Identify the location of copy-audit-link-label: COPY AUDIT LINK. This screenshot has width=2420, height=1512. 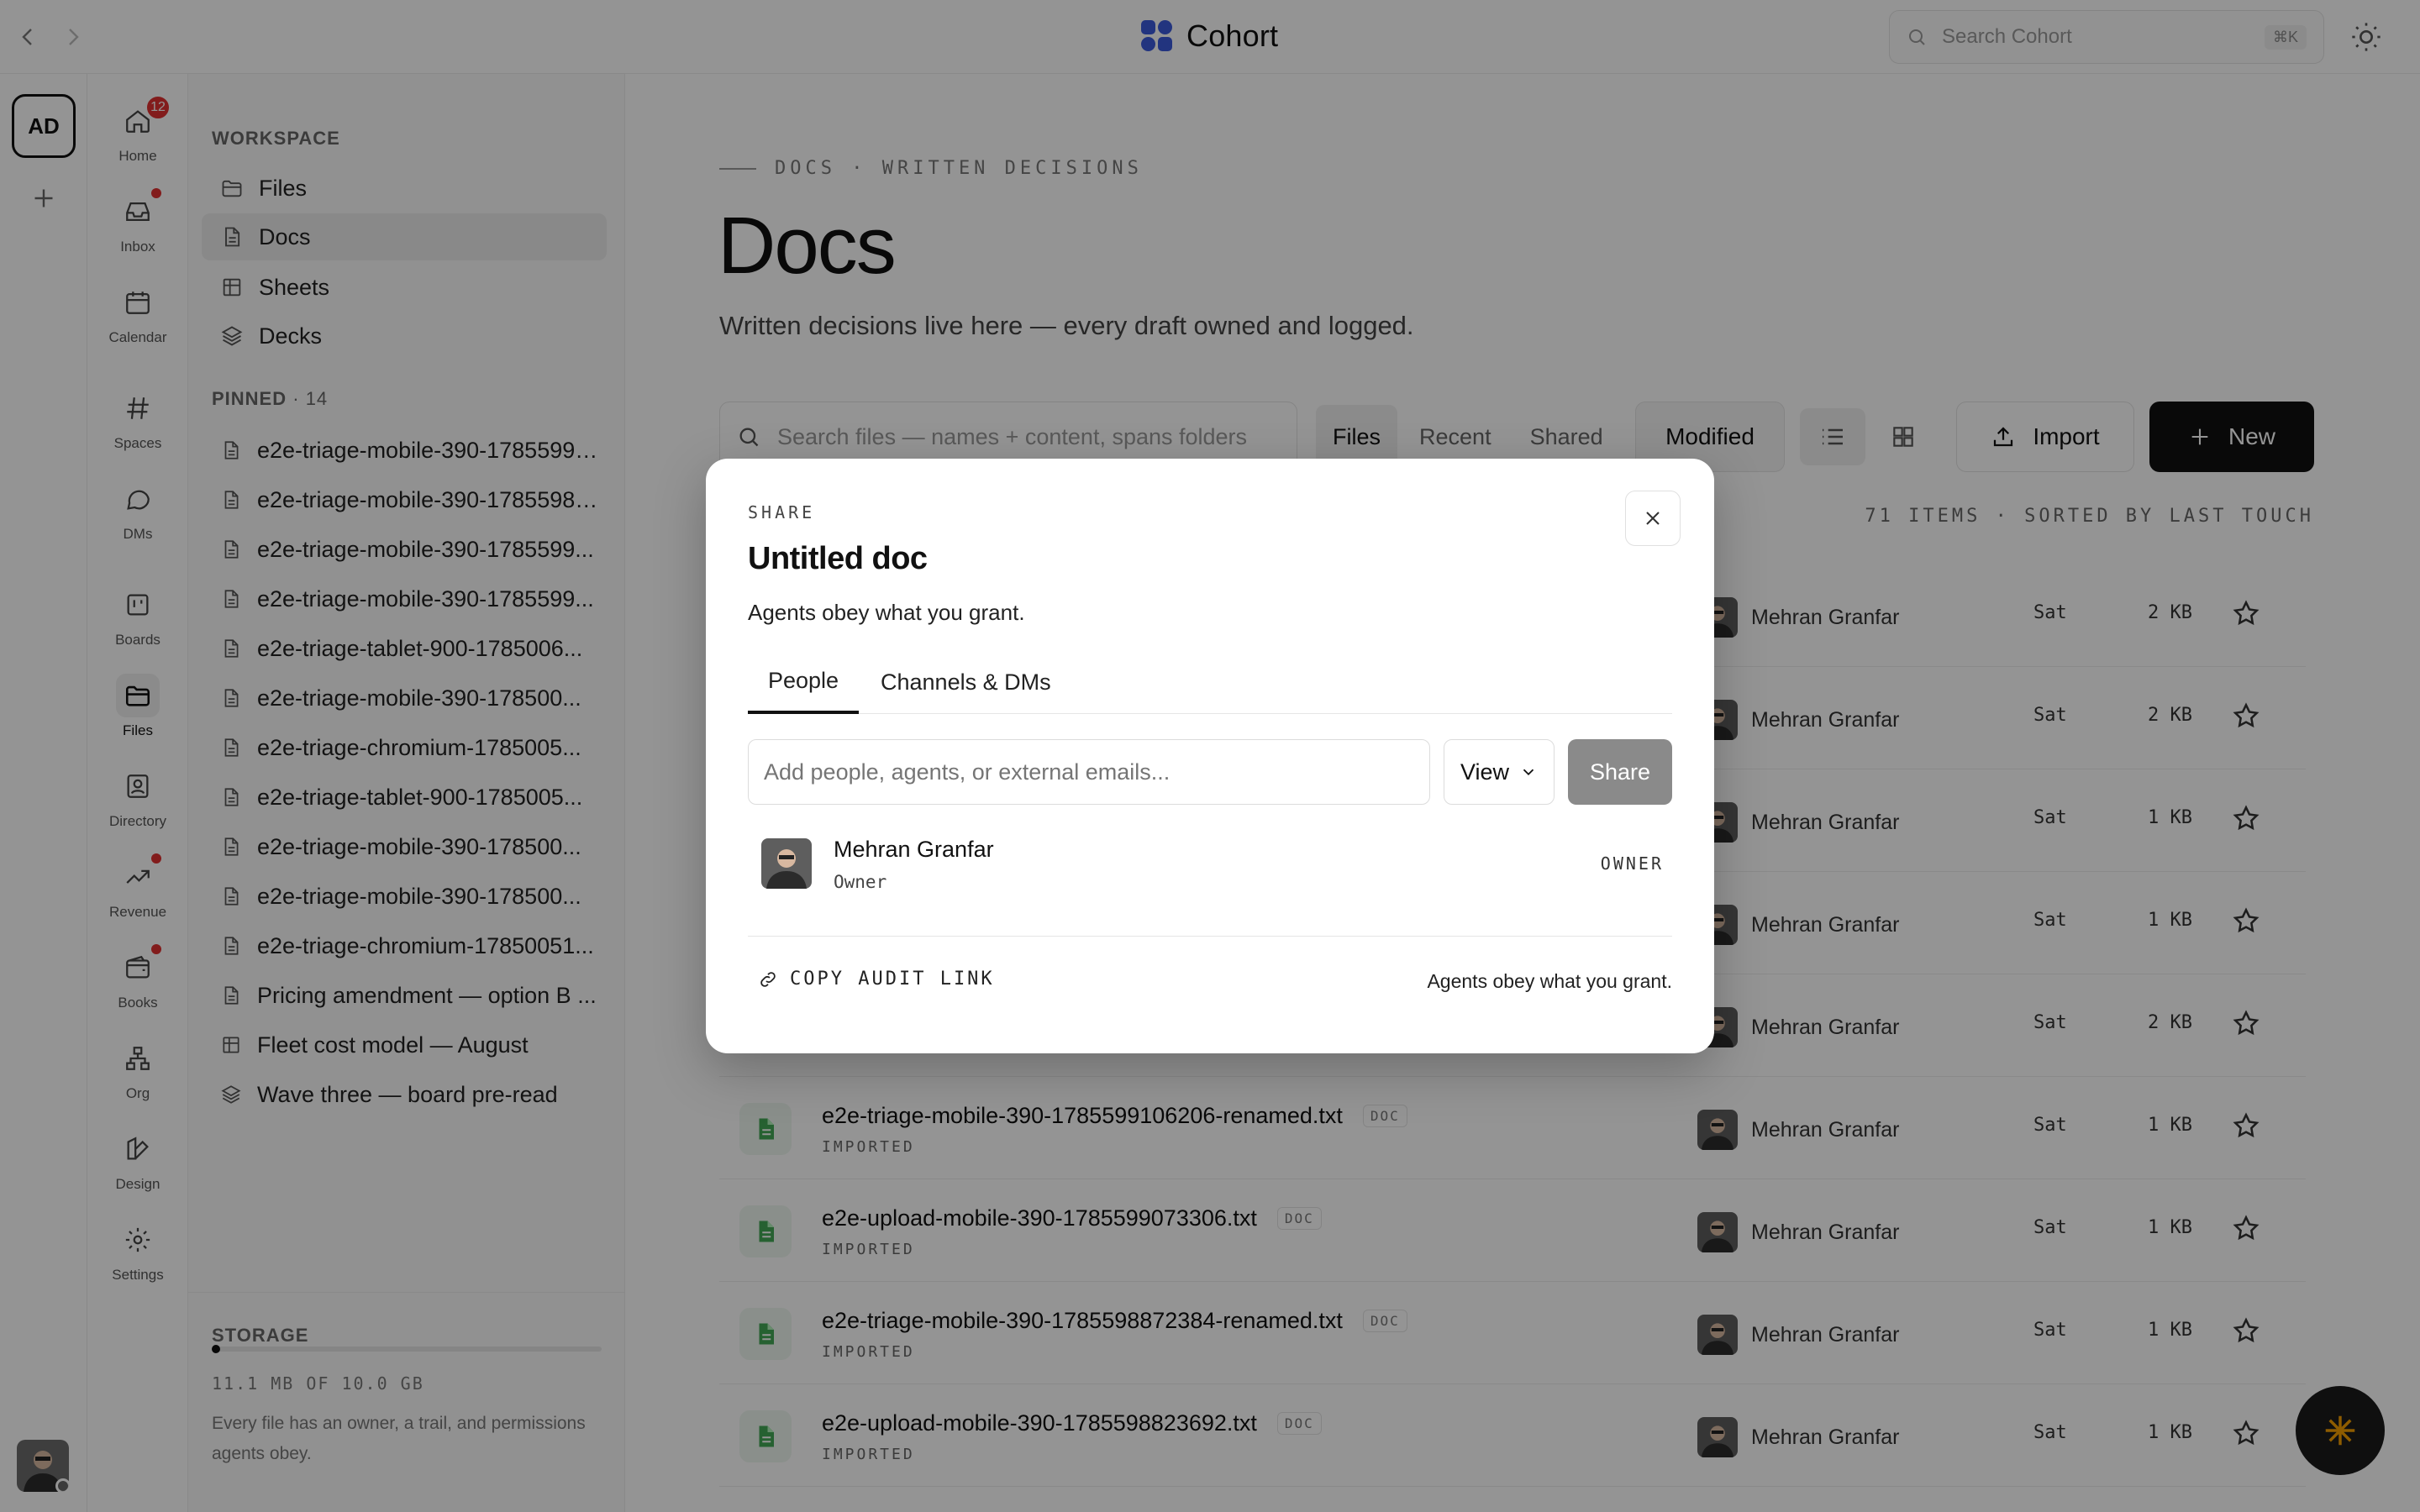
(893, 979).